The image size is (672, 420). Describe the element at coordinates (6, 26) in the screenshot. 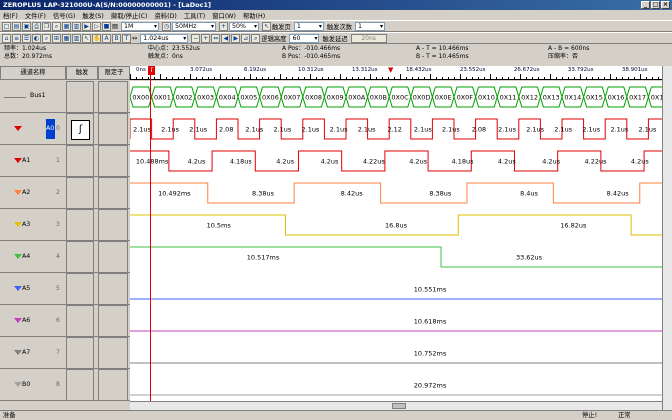

I see `new-icon: □` at that location.